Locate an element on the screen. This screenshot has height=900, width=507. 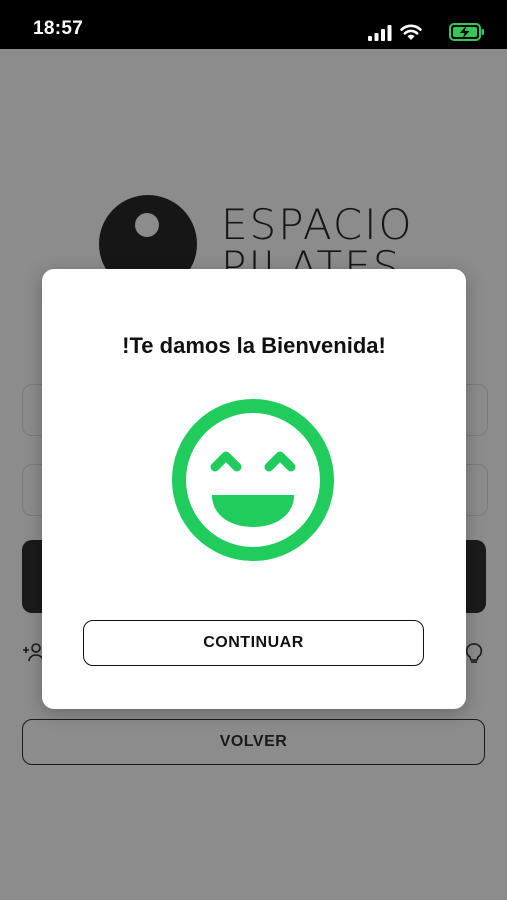
continuar-button: CONTINUAR is located at coordinates (253, 643).